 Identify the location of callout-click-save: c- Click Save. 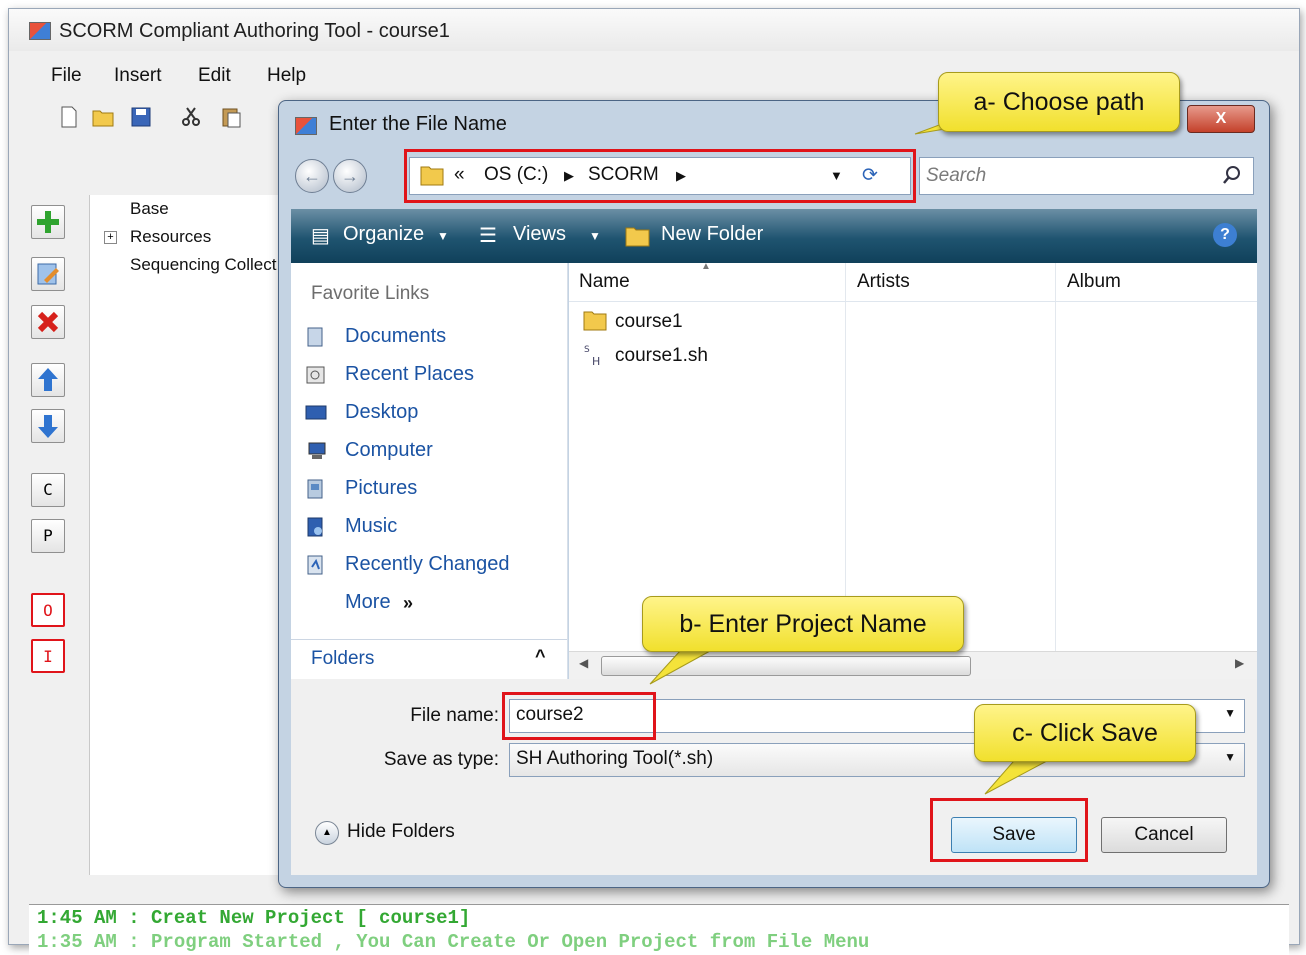
(1085, 733).